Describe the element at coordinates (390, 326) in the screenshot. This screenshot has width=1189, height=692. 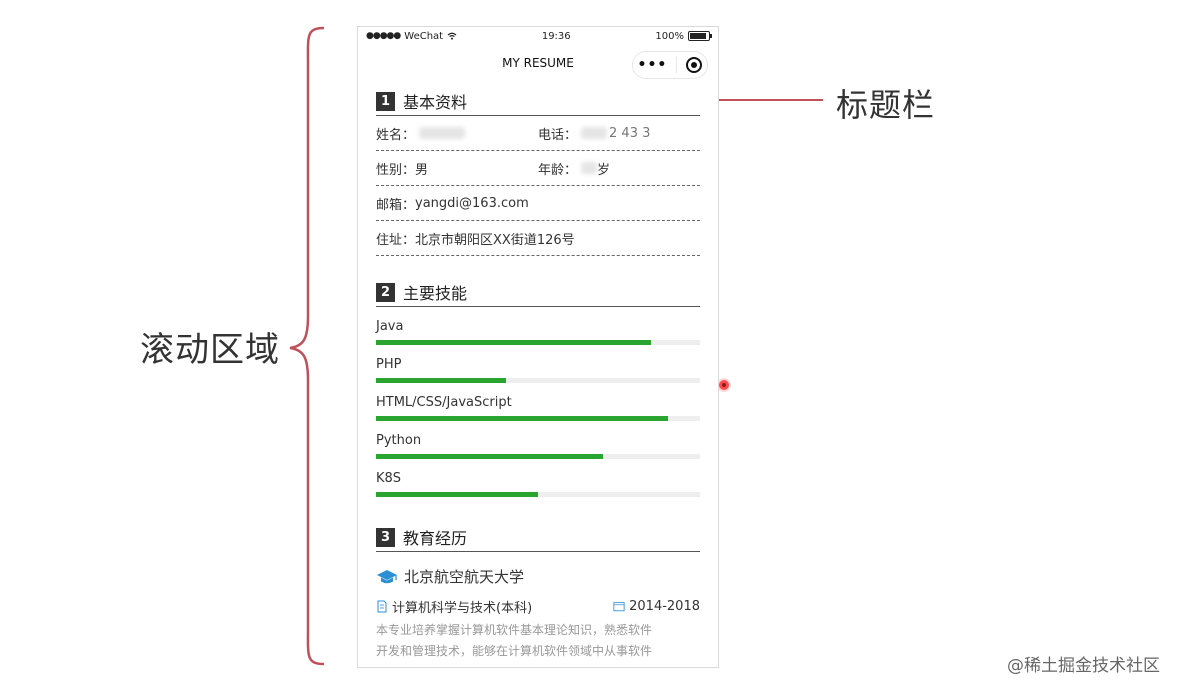
I see `skill-name: Java` at that location.